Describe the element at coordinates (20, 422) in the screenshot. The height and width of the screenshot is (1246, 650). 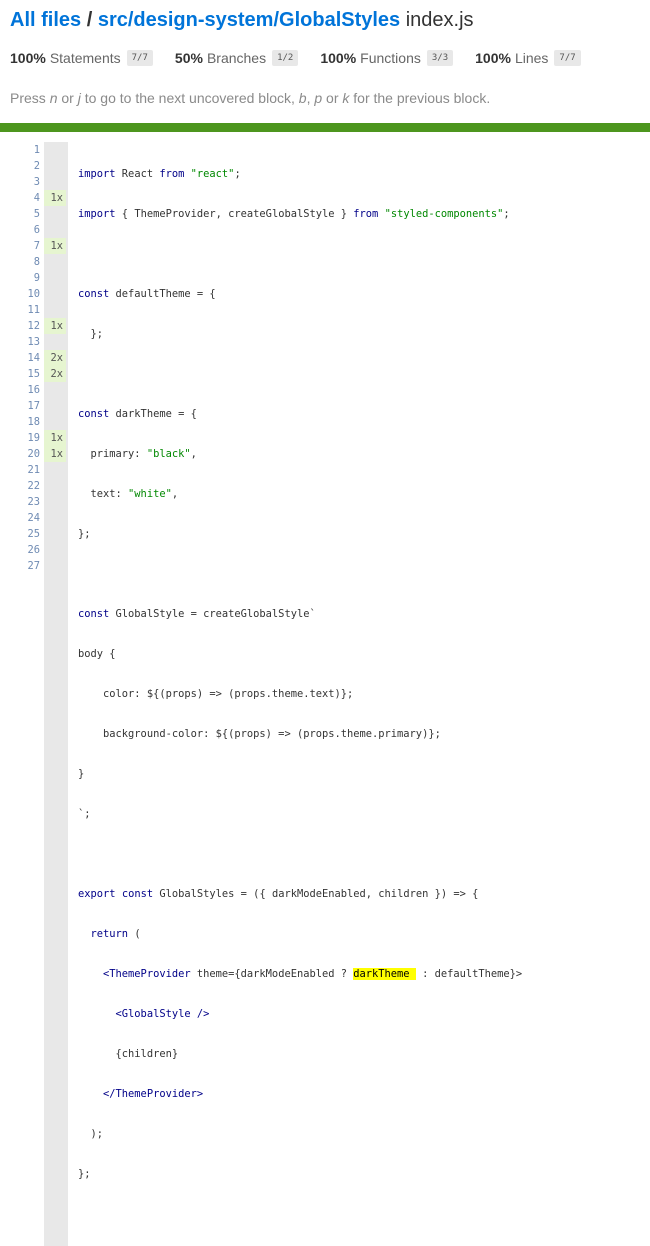
I see `line-number-link: 18` at that location.